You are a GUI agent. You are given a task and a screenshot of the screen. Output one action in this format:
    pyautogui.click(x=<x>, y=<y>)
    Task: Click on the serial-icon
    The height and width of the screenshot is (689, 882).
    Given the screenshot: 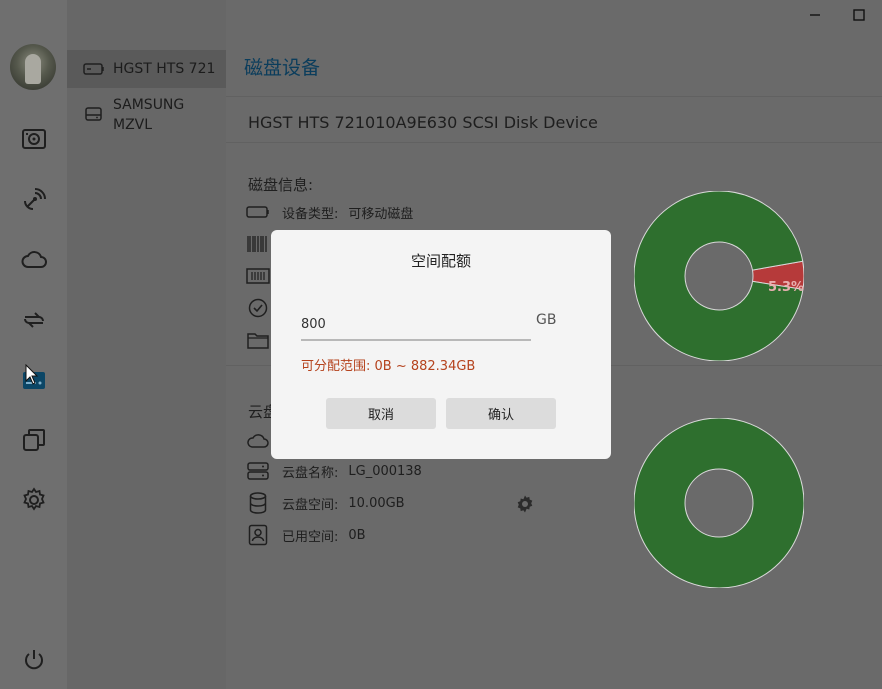 What is the action you would take?
    pyautogui.click(x=258, y=276)
    